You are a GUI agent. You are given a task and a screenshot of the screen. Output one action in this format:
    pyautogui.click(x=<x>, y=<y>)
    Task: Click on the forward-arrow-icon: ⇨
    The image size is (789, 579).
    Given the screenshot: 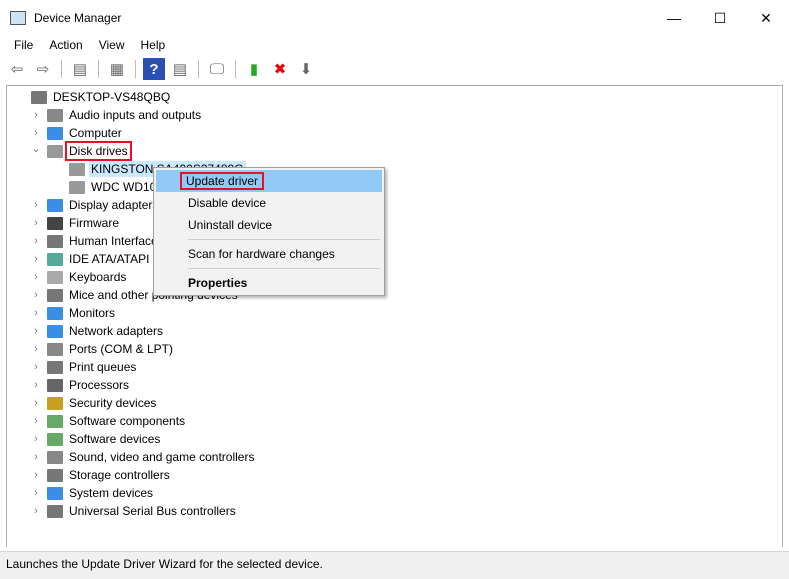 What is the action you would take?
    pyautogui.click(x=43, y=69)
    